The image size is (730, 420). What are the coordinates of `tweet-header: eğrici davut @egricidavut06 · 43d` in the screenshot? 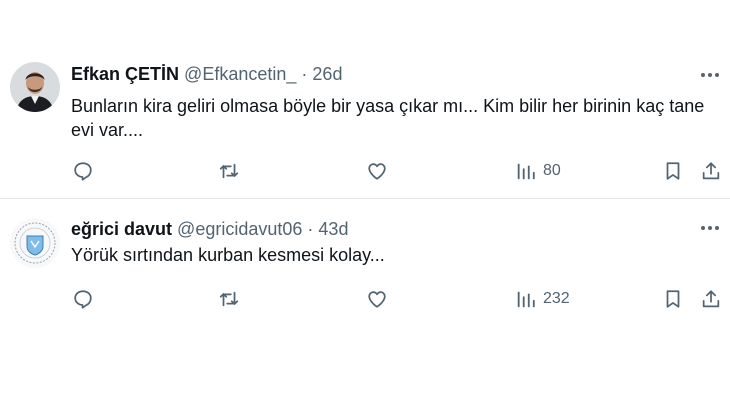 It's located at (209, 229).